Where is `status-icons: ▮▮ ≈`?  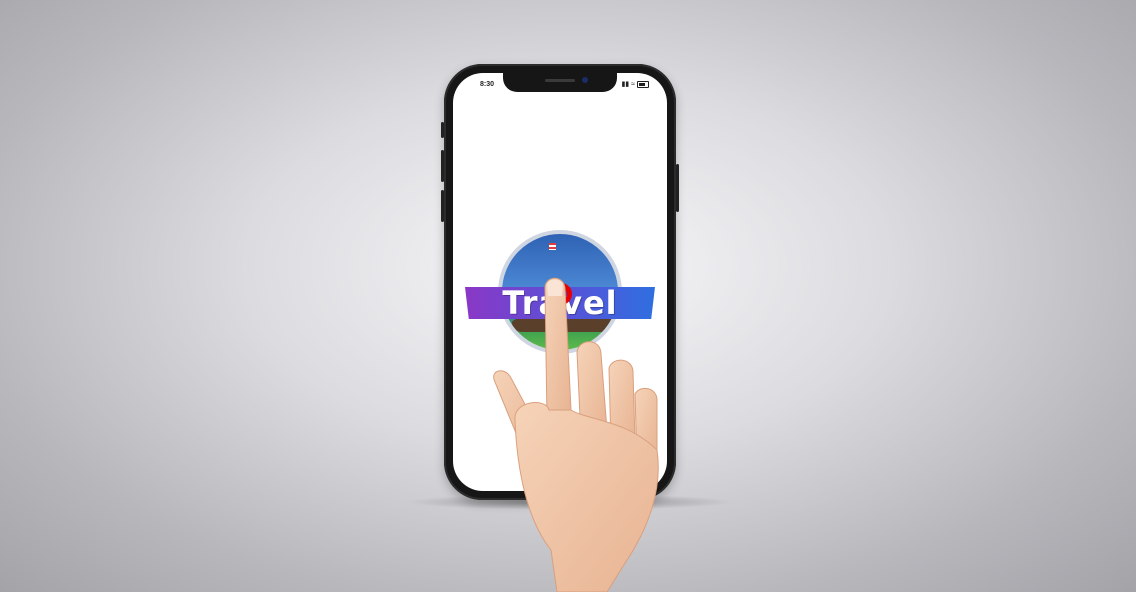
status-icons: ▮▮ ≈ is located at coordinates (635, 84).